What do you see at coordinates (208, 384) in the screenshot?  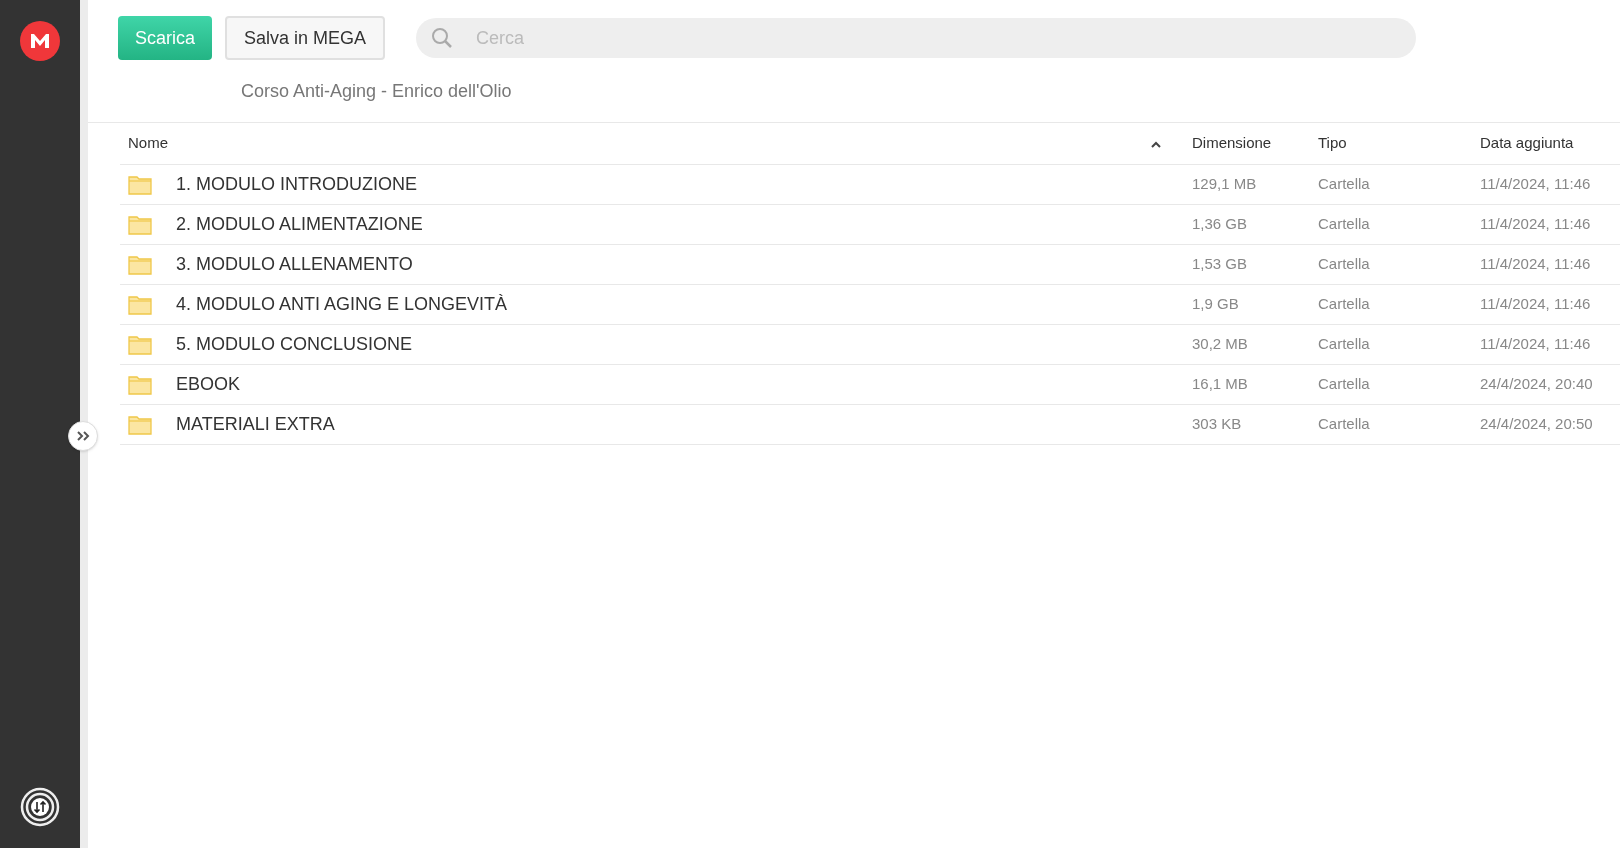 I see `folder-name: EBOOK` at bounding box center [208, 384].